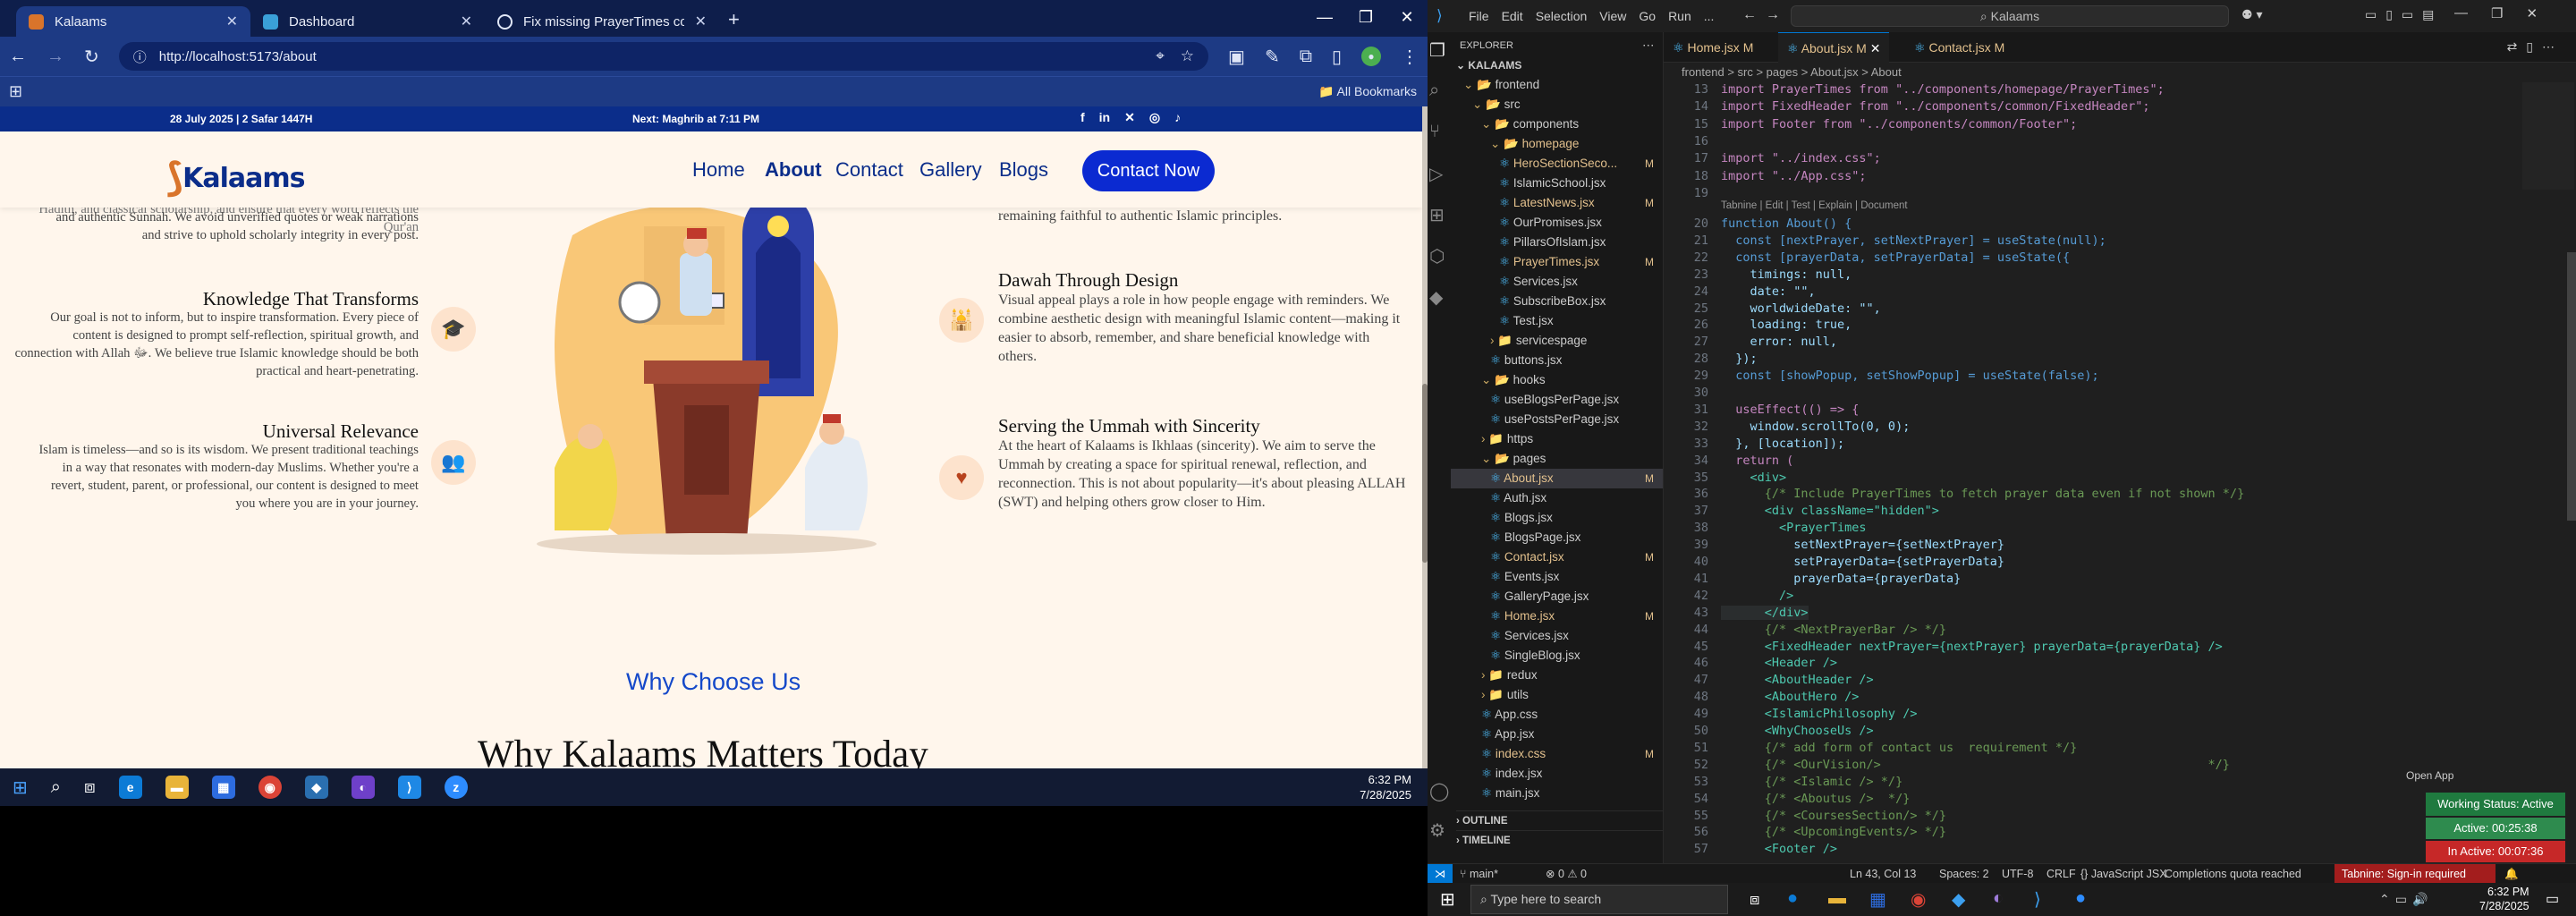  Describe the element at coordinates (663, 56) in the screenshot. I see `address-bar: ⓘ http://localhost:5173/about ⌖ ☆` at that location.